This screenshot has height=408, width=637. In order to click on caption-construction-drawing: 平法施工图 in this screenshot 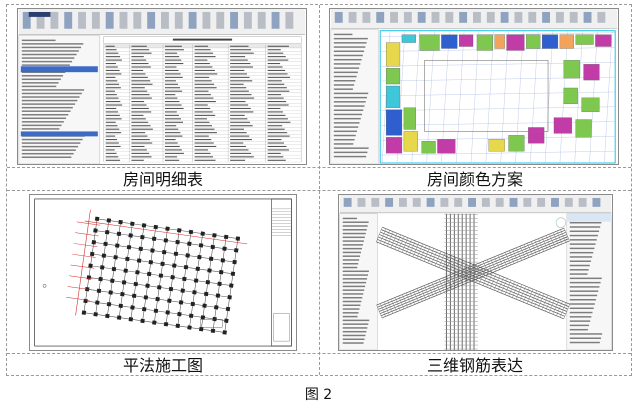, I will do `click(162, 365)`.